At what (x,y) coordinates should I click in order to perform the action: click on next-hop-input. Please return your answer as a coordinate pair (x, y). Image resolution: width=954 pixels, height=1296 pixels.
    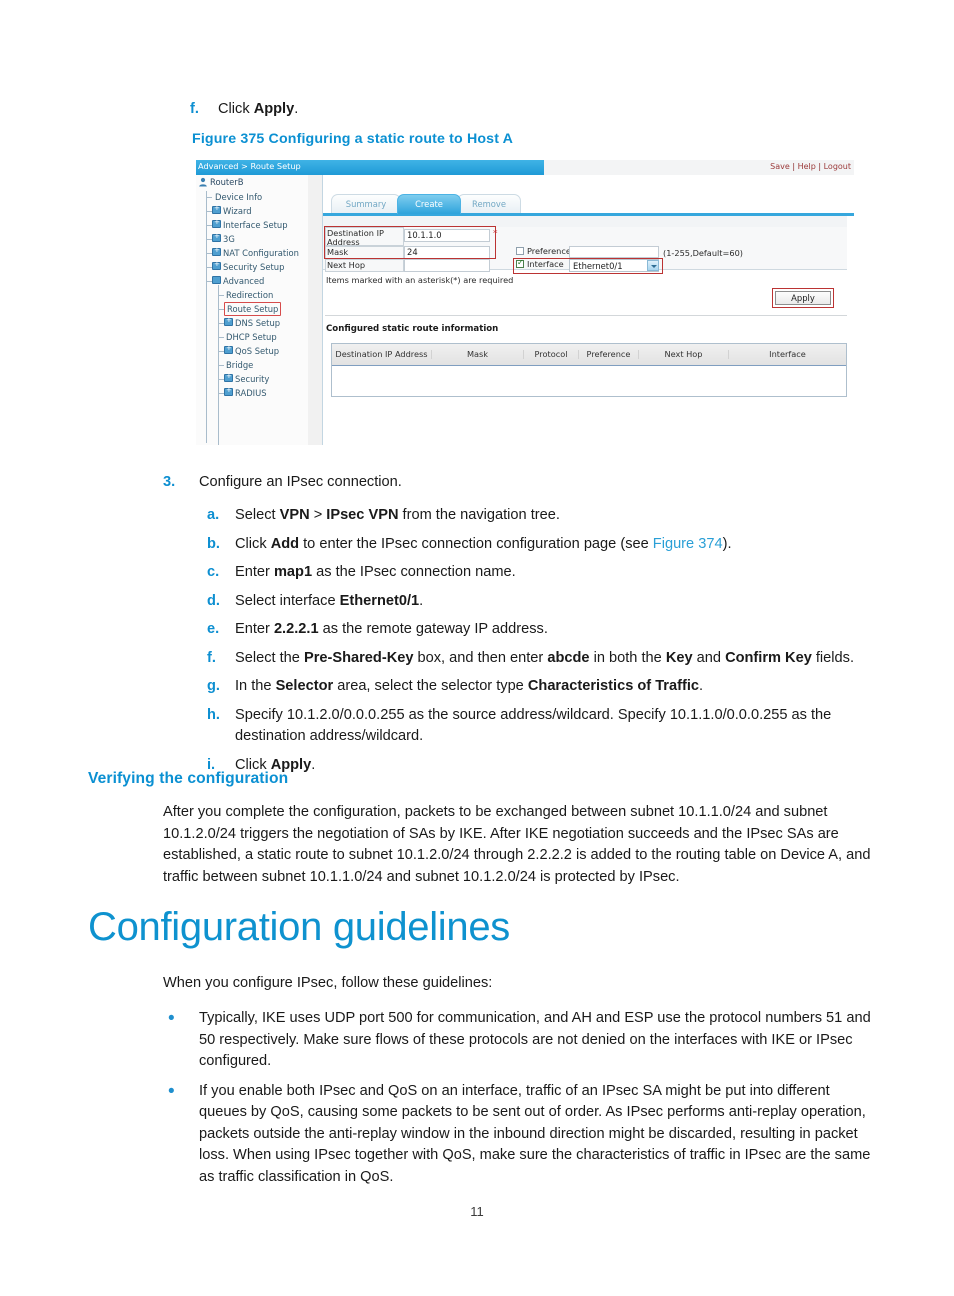
    Looking at the image, I should click on (447, 265).